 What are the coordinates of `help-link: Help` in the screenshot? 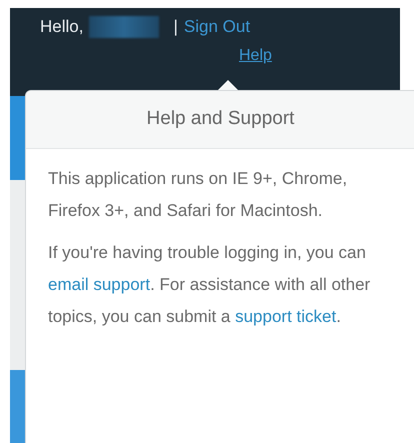 It's located at (255, 55).